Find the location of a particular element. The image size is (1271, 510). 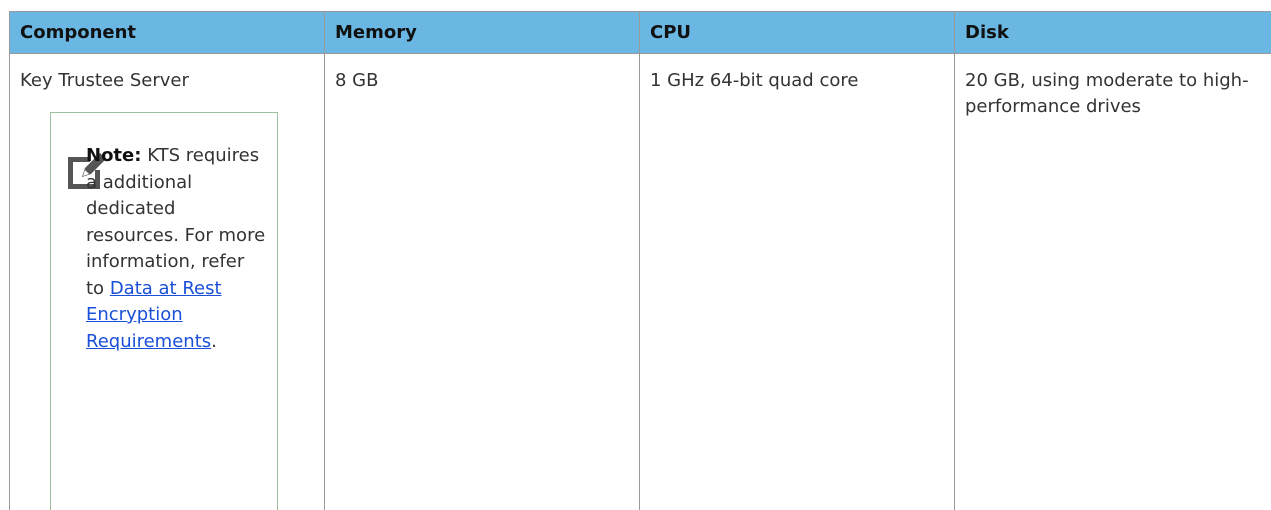

component-name: Key Trustee Server is located at coordinates (104, 80).